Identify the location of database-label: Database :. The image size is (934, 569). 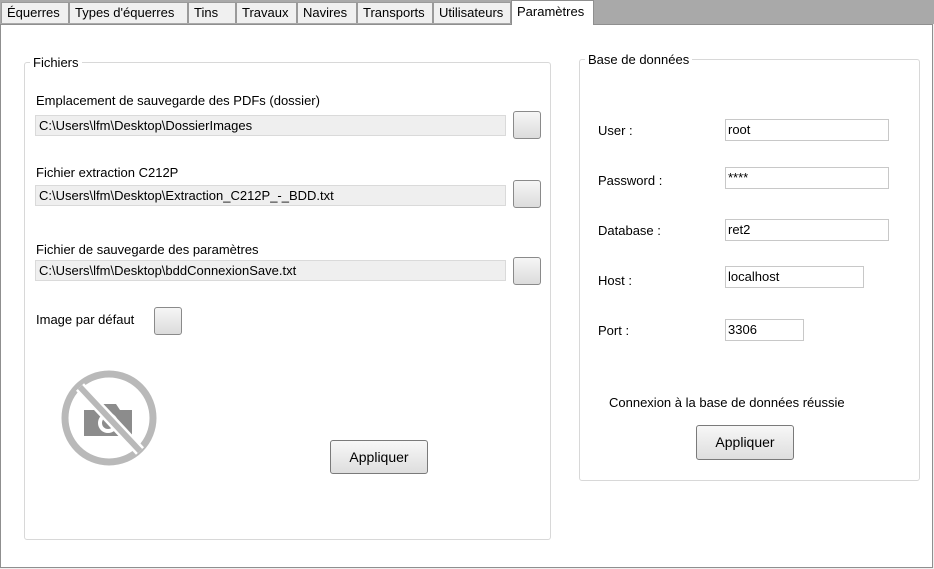
(629, 230).